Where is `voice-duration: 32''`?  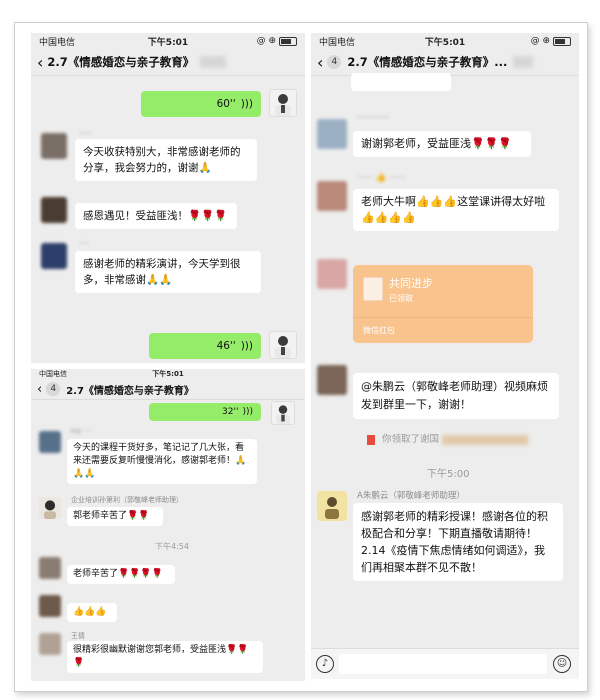 voice-duration: 32'' is located at coordinates (230, 412).